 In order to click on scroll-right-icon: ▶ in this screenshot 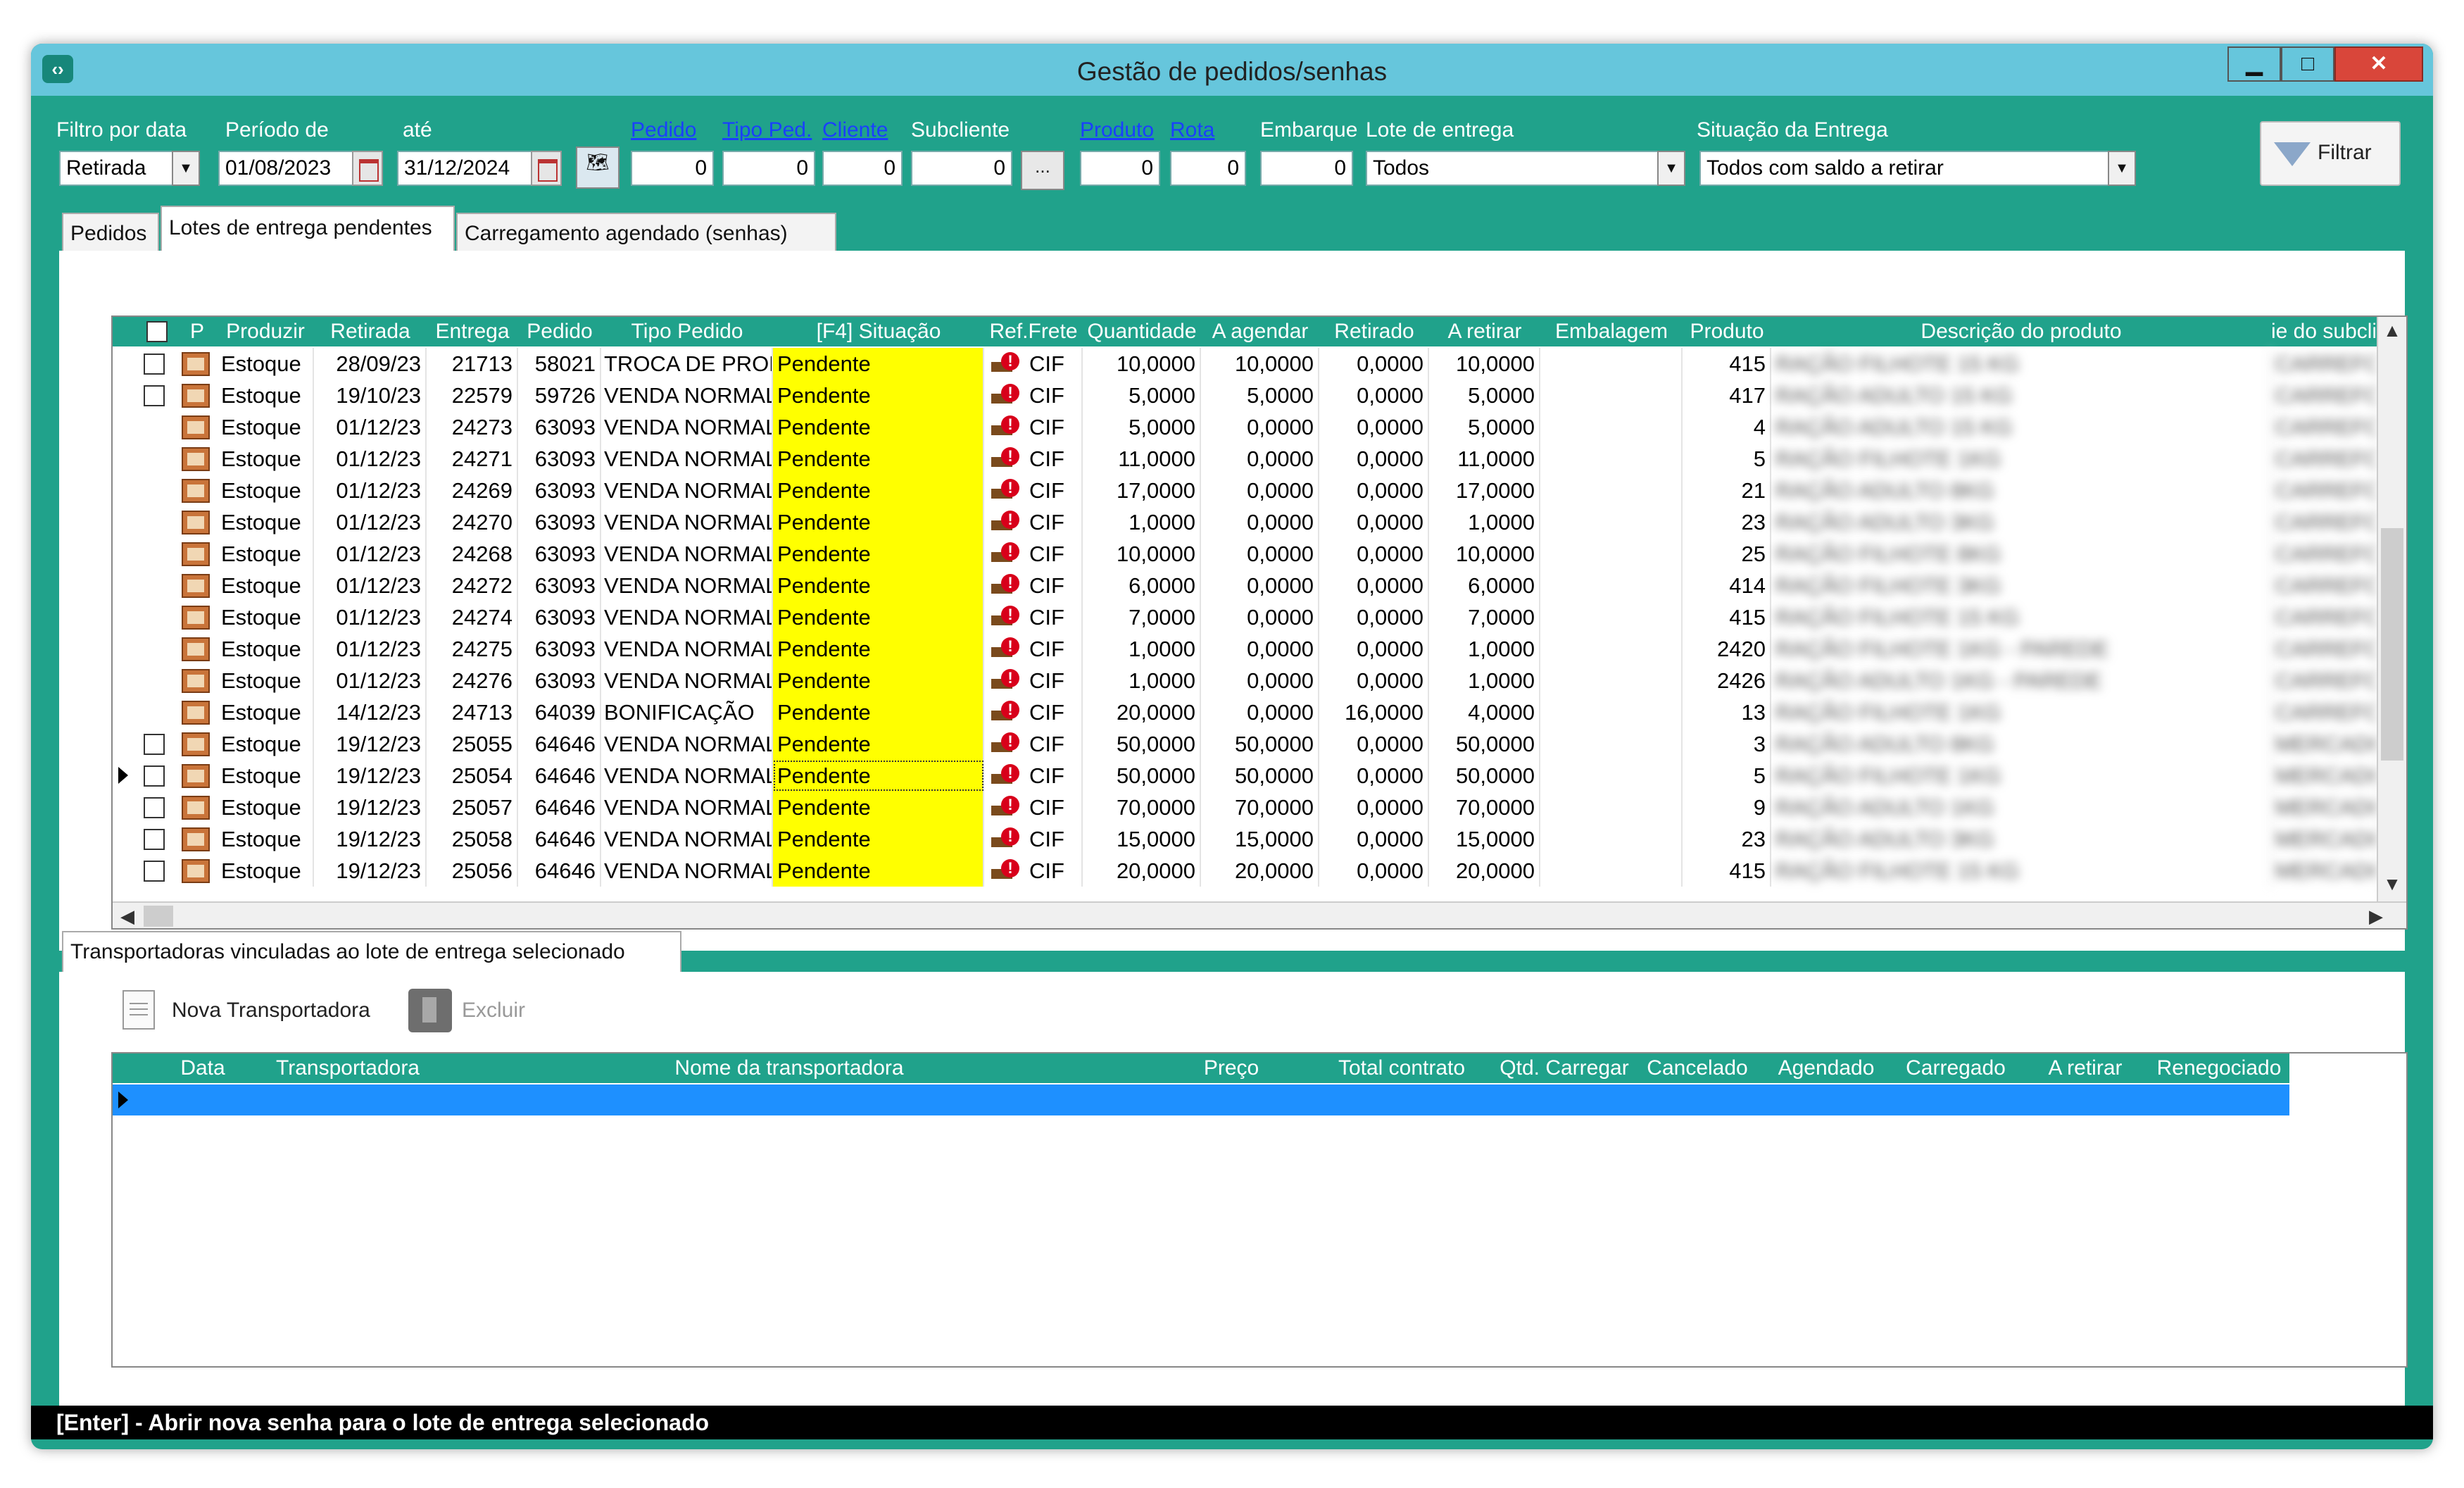, I will do `click(2376, 916)`.